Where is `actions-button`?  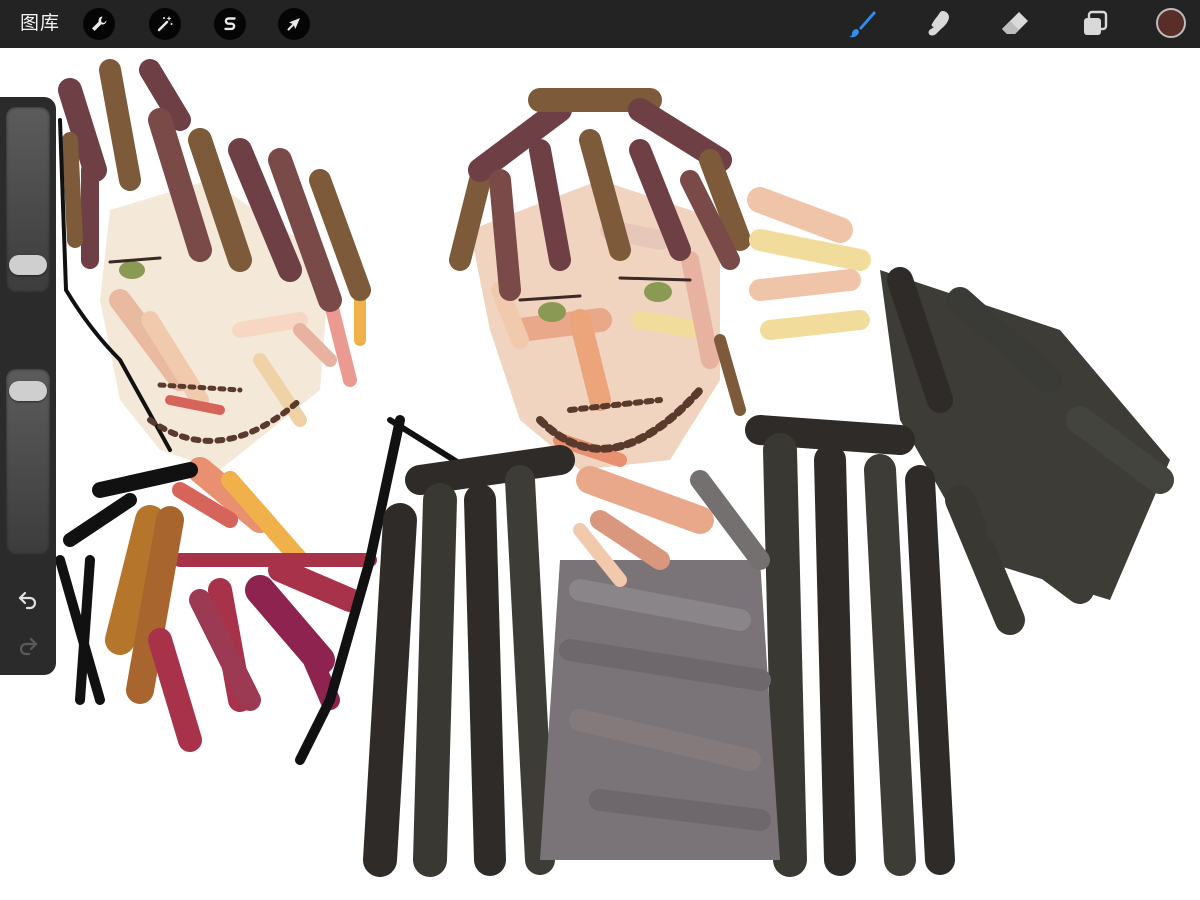
actions-button is located at coordinates (99, 24).